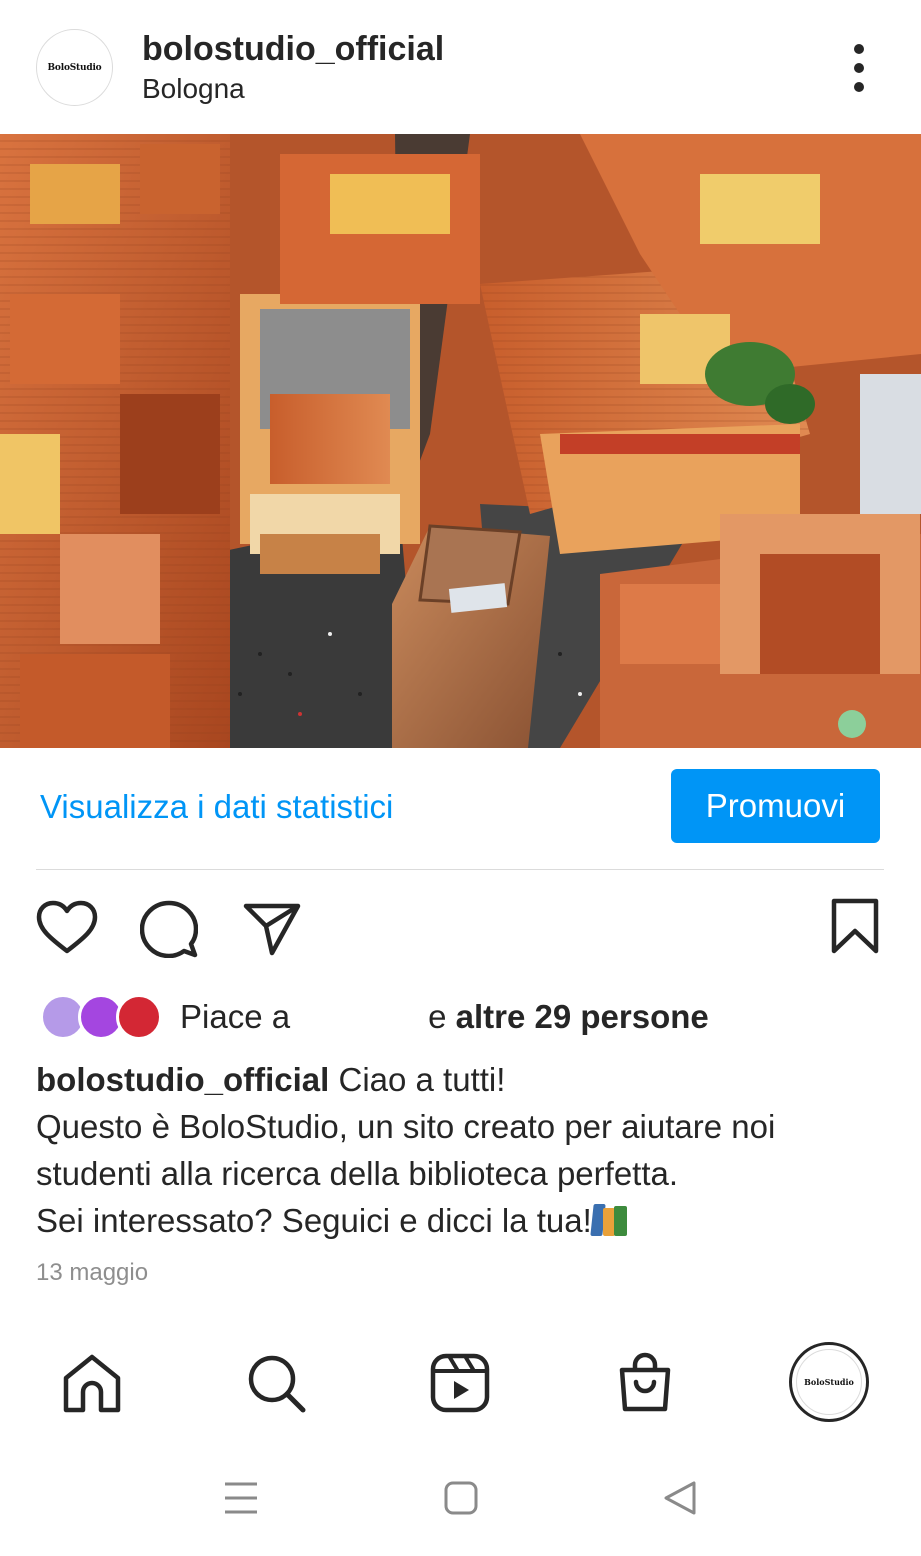 This screenshot has height=1556, width=921. I want to click on caption-username: bolostudio_official, so click(182, 1079).